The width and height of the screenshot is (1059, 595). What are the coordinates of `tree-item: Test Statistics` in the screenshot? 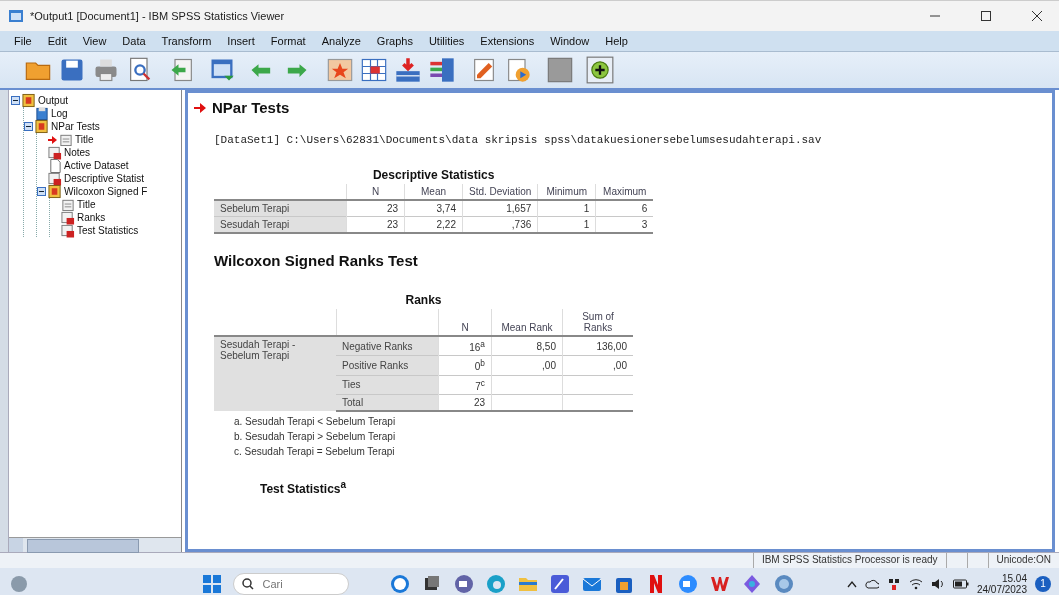 It's located at (108, 230).